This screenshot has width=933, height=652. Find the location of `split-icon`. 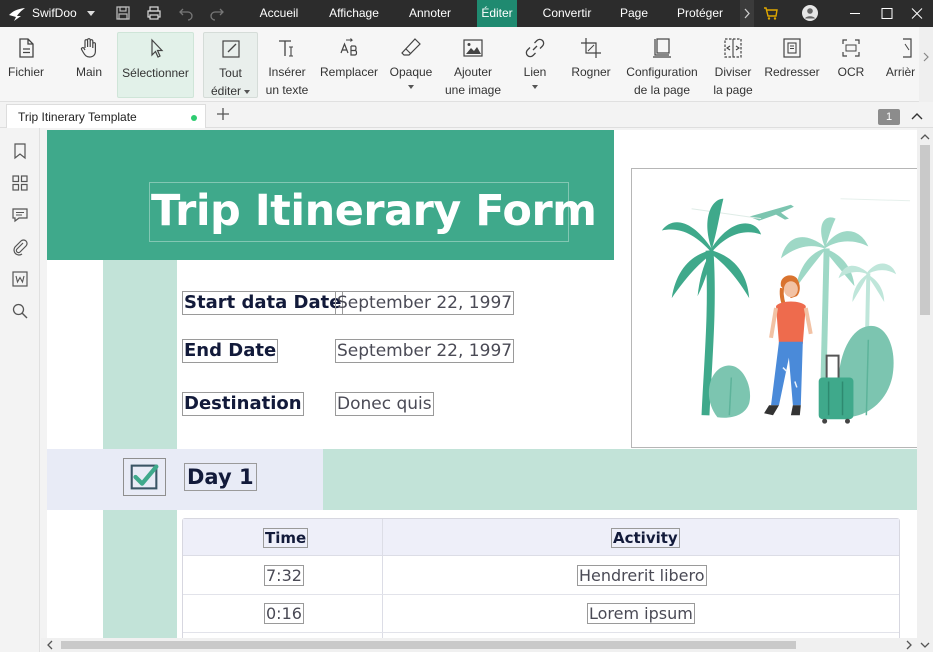

split-icon is located at coordinates (733, 48).